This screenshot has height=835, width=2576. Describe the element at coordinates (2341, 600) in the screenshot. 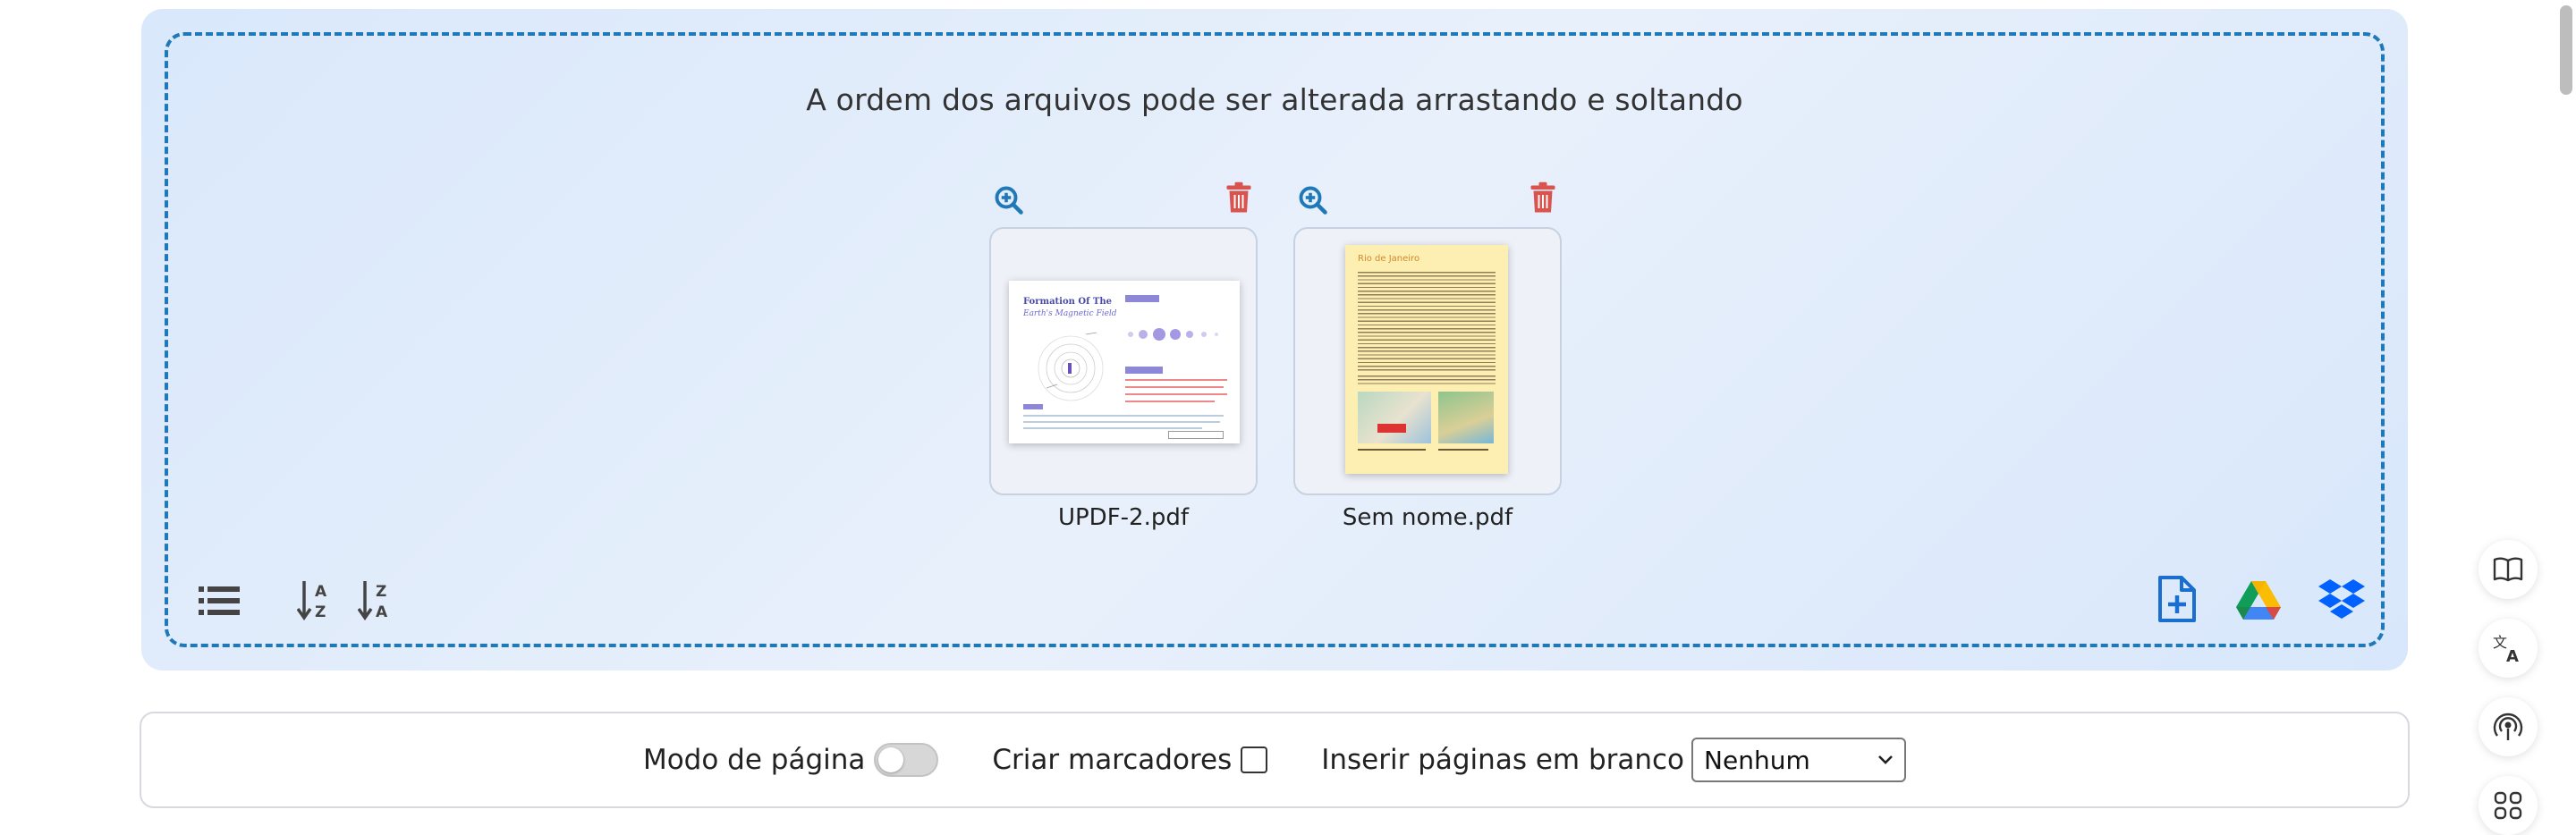

I see `dropbox-icon` at that location.